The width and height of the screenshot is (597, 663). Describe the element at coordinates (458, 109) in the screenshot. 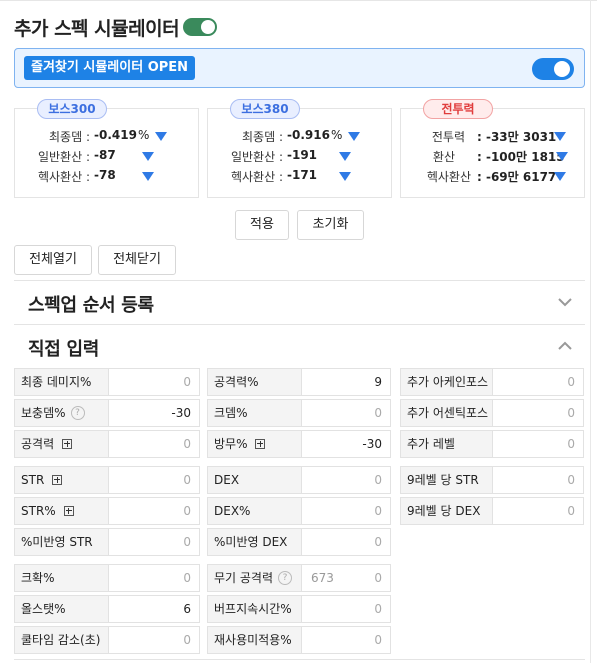

I see `combat-power-badge: 전투력` at that location.